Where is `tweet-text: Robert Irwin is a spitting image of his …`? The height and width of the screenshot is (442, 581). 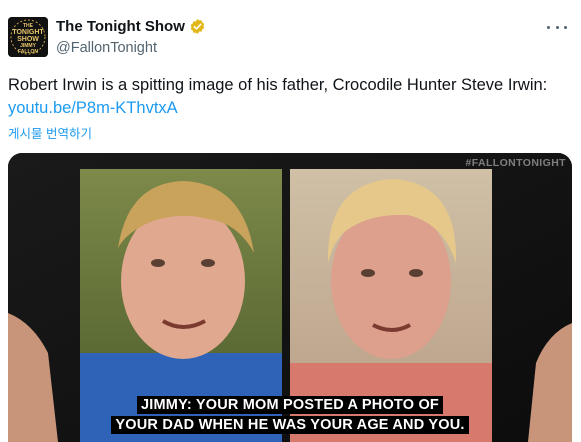
tweet-text: Robert Irwin is a spitting image of his … is located at coordinates (288, 96).